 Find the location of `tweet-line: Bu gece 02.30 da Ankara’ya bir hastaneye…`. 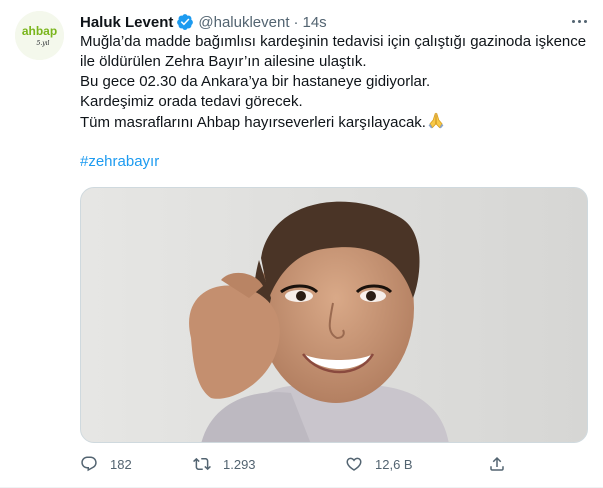

tweet-line: Bu gece 02.30 da Ankara’ya bir hastaneye… is located at coordinates (255, 81).